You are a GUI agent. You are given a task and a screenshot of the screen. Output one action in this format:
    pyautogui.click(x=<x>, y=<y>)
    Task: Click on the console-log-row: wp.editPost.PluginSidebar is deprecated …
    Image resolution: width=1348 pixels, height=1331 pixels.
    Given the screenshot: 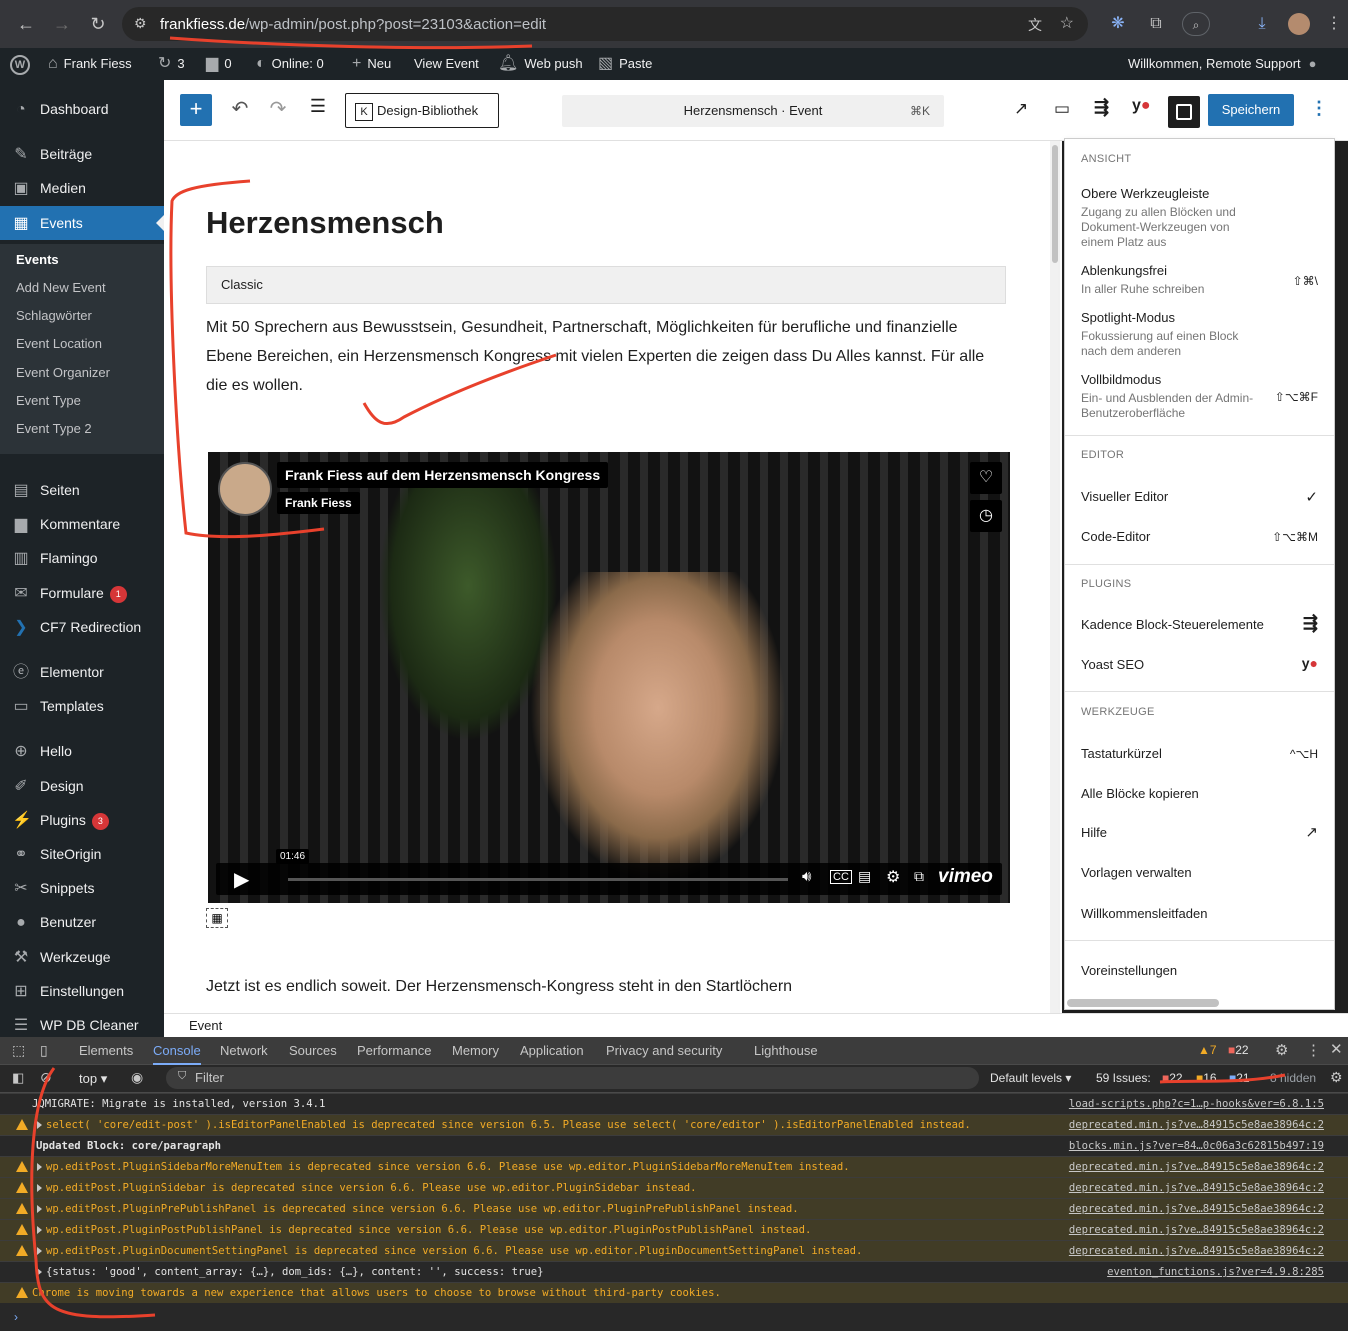 What is the action you would take?
    pyautogui.click(x=674, y=1187)
    